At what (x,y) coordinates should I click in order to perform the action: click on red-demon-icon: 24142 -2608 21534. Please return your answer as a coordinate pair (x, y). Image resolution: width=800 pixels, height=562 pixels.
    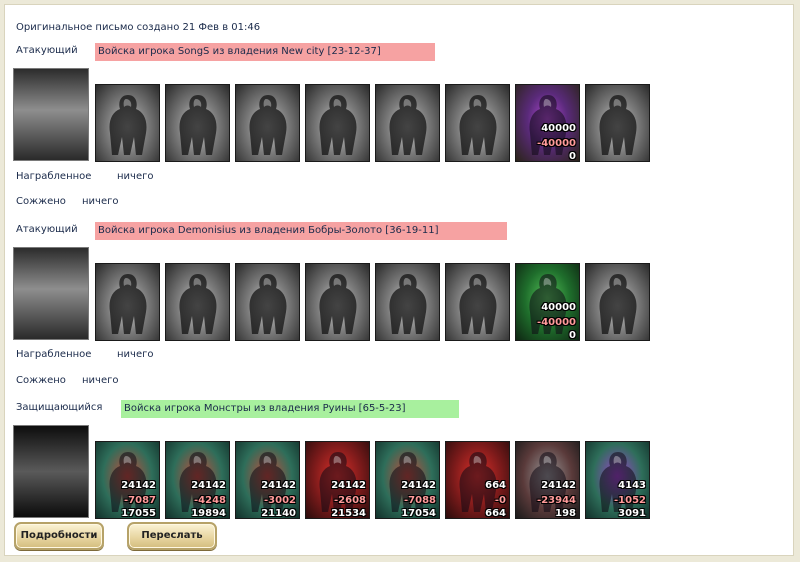
    Looking at the image, I should click on (337, 480).